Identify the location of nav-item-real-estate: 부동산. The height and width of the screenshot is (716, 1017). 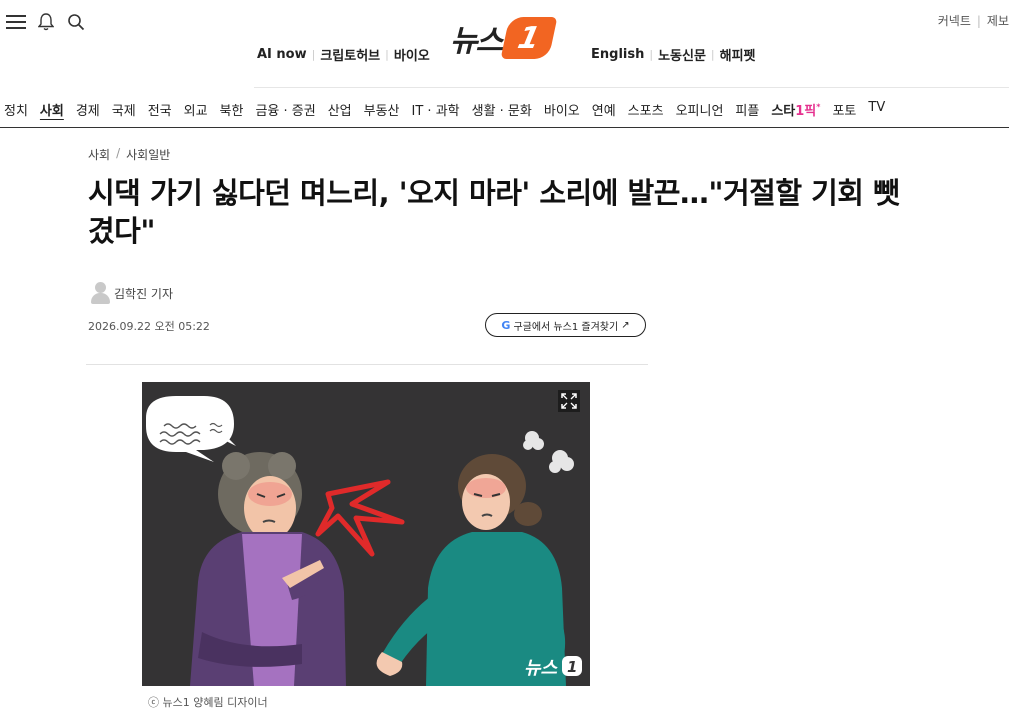
(382, 109).